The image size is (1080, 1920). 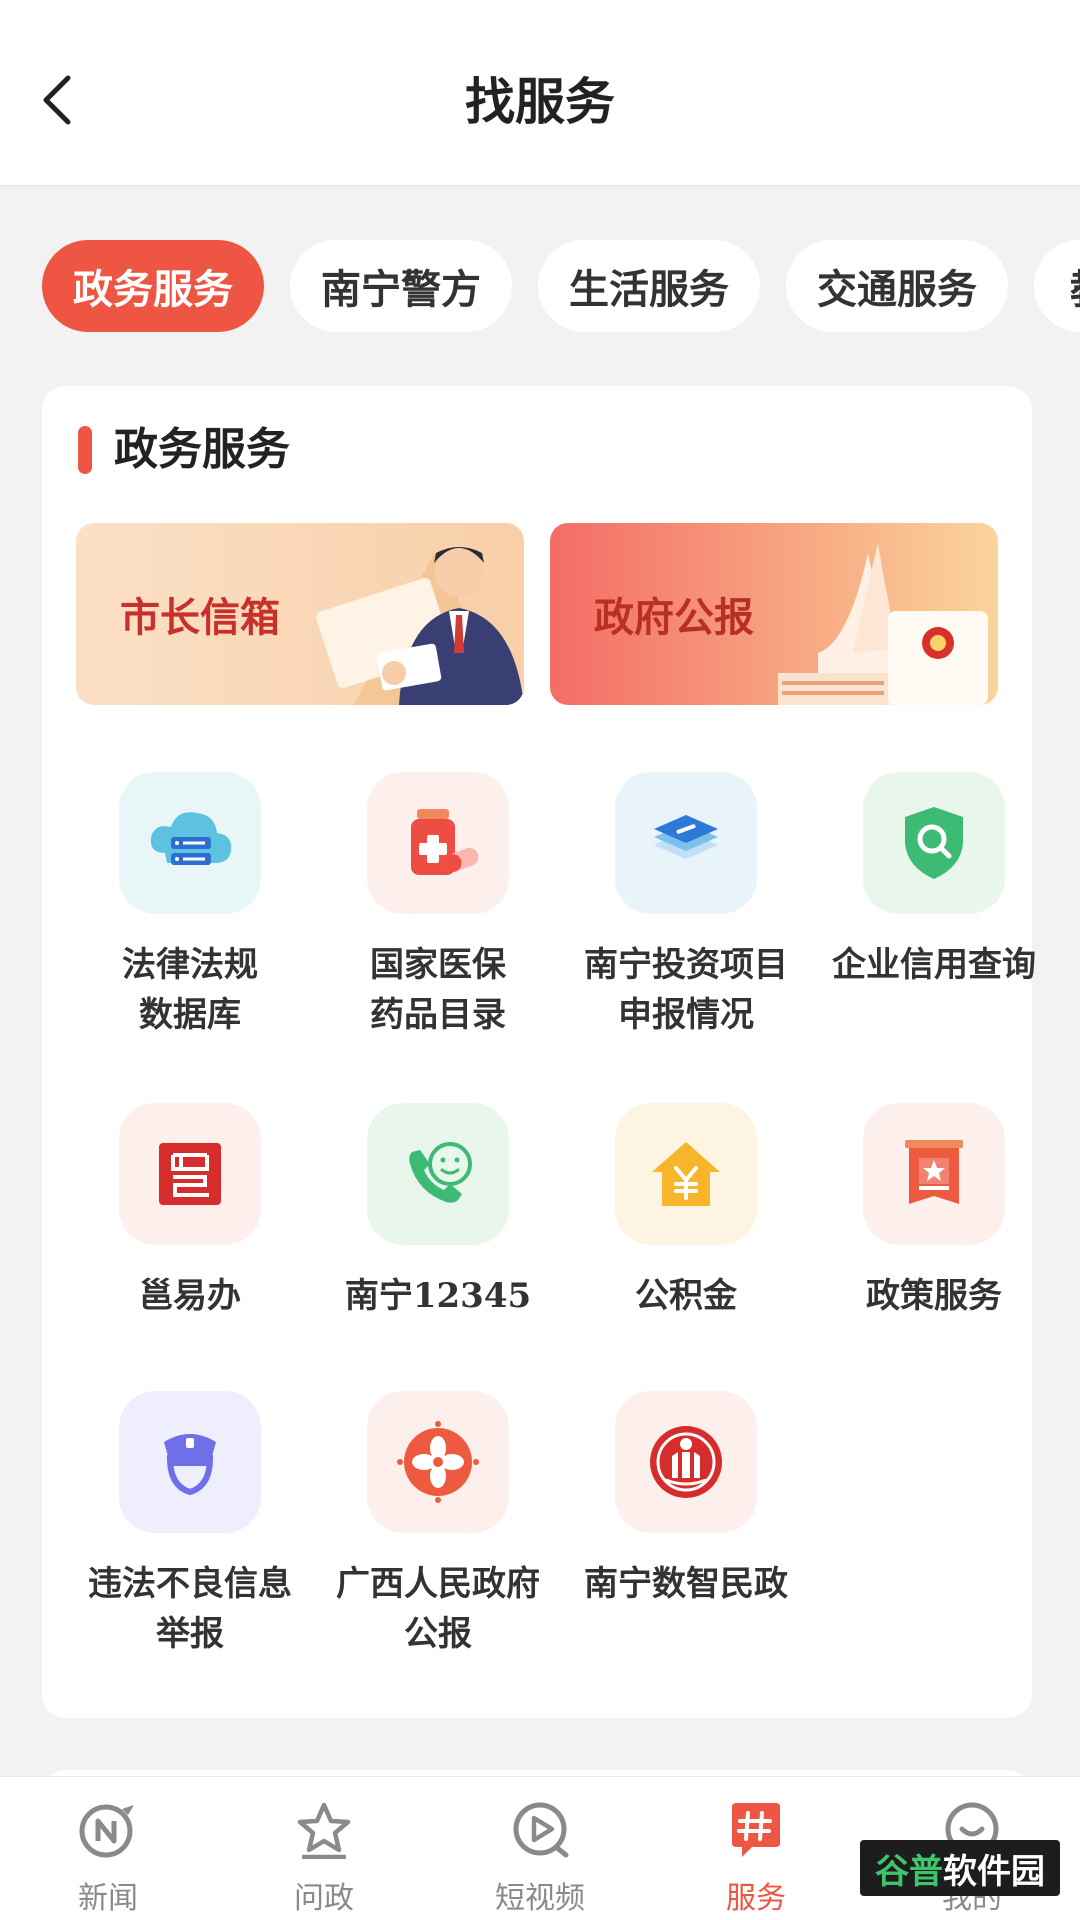 What do you see at coordinates (190, 1462) in the screenshot?
I see `police-officer-icon` at bounding box center [190, 1462].